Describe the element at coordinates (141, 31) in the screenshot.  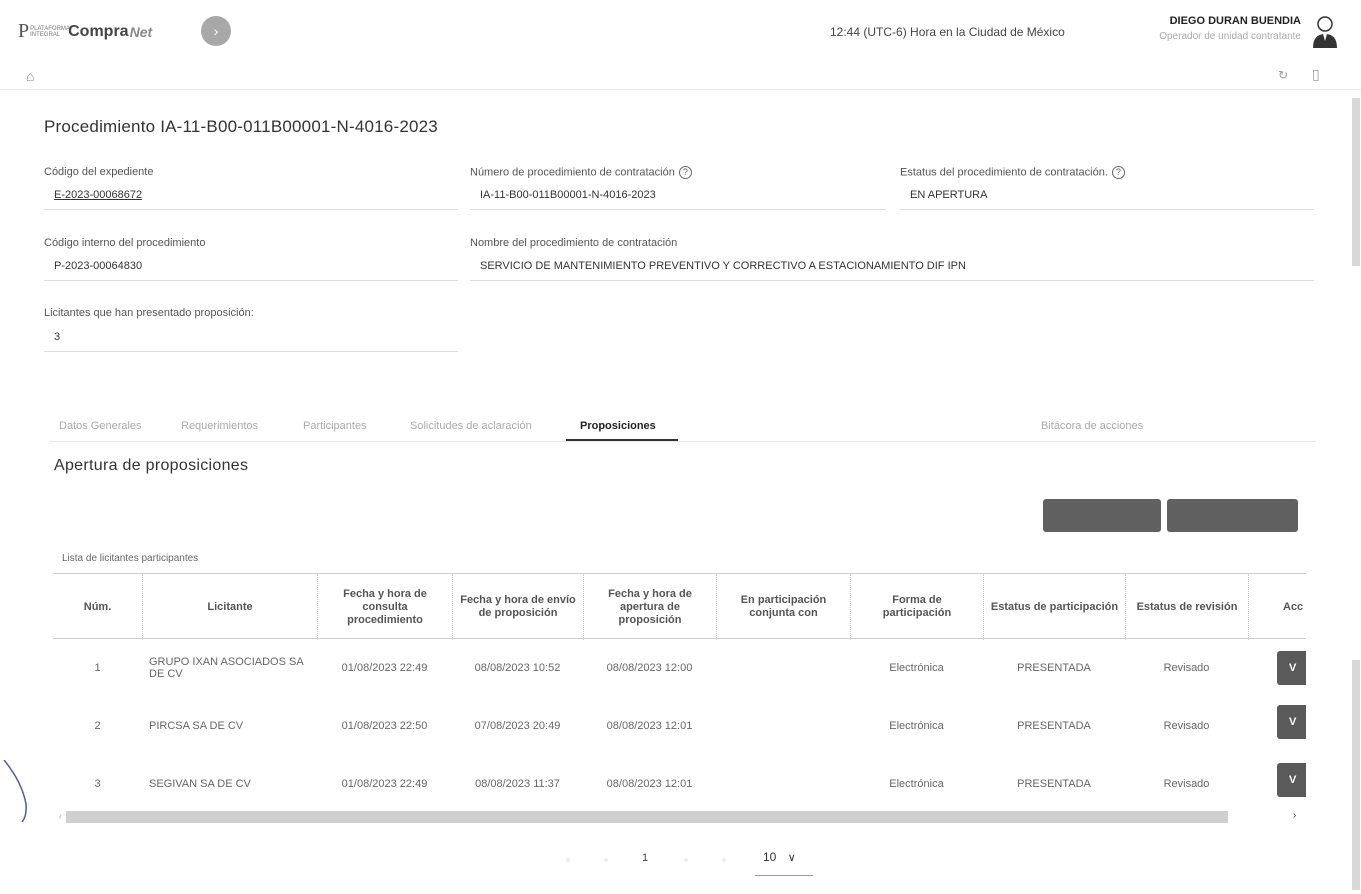
I see `logo-net: Net` at that location.